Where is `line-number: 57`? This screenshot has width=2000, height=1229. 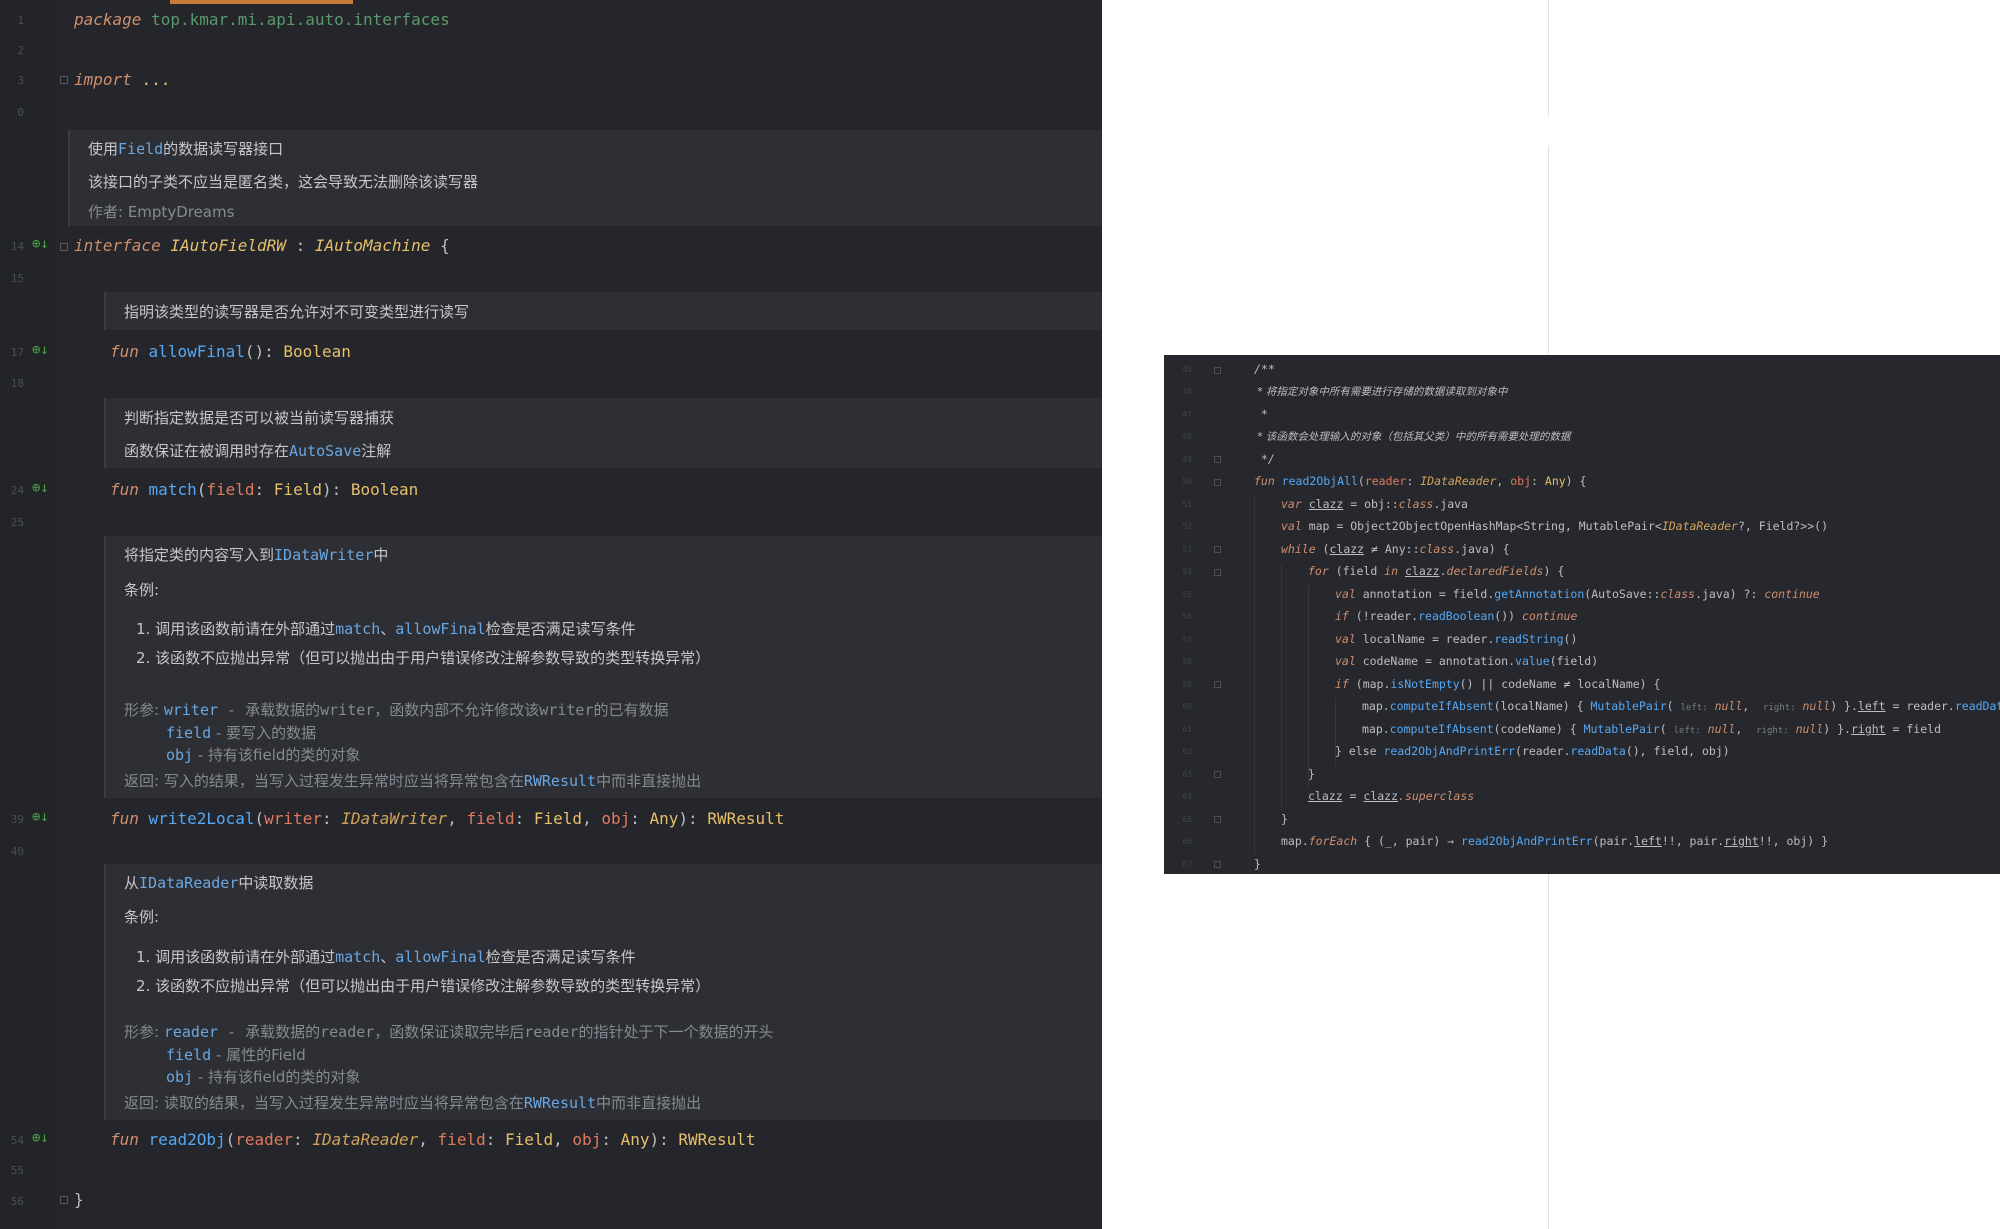 line-number: 57 is located at coordinates (1187, 639).